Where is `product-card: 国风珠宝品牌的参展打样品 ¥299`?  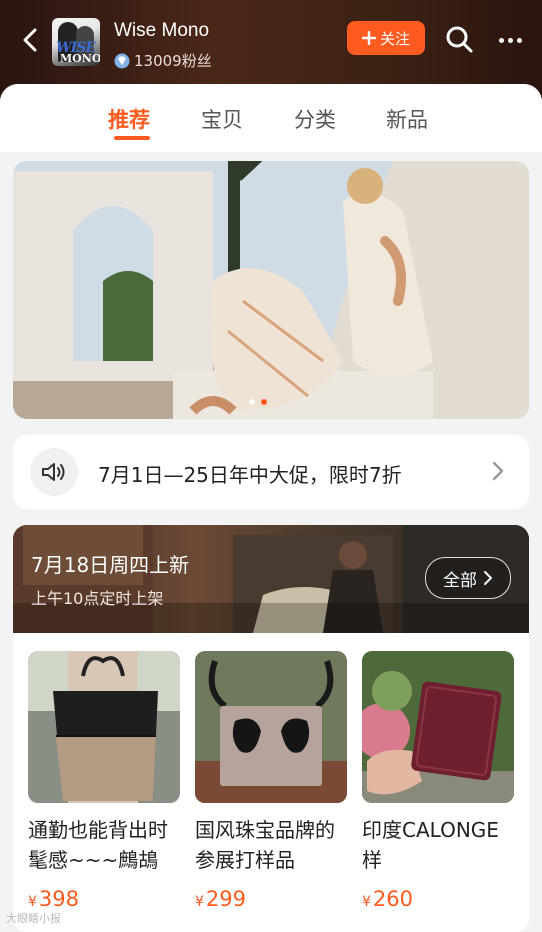
product-card: 国风珠宝品牌的参展打样品 ¥299 is located at coordinates (271, 781).